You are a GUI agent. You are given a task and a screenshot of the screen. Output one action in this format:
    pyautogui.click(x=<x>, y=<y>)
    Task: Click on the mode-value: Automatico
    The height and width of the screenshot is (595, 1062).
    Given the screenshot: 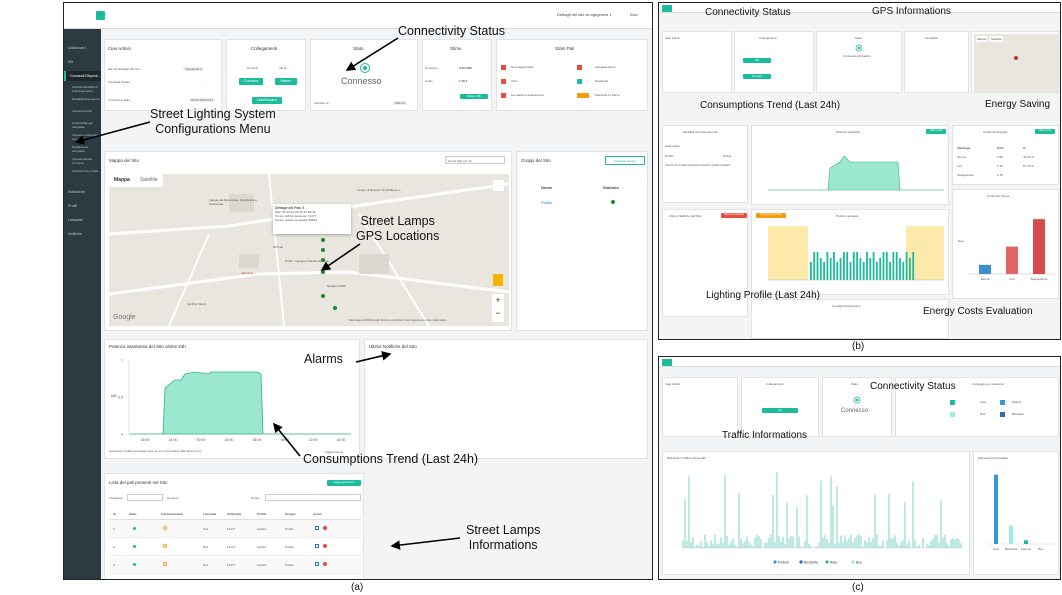 What is the action you would take?
    pyautogui.click(x=673, y=146)
    